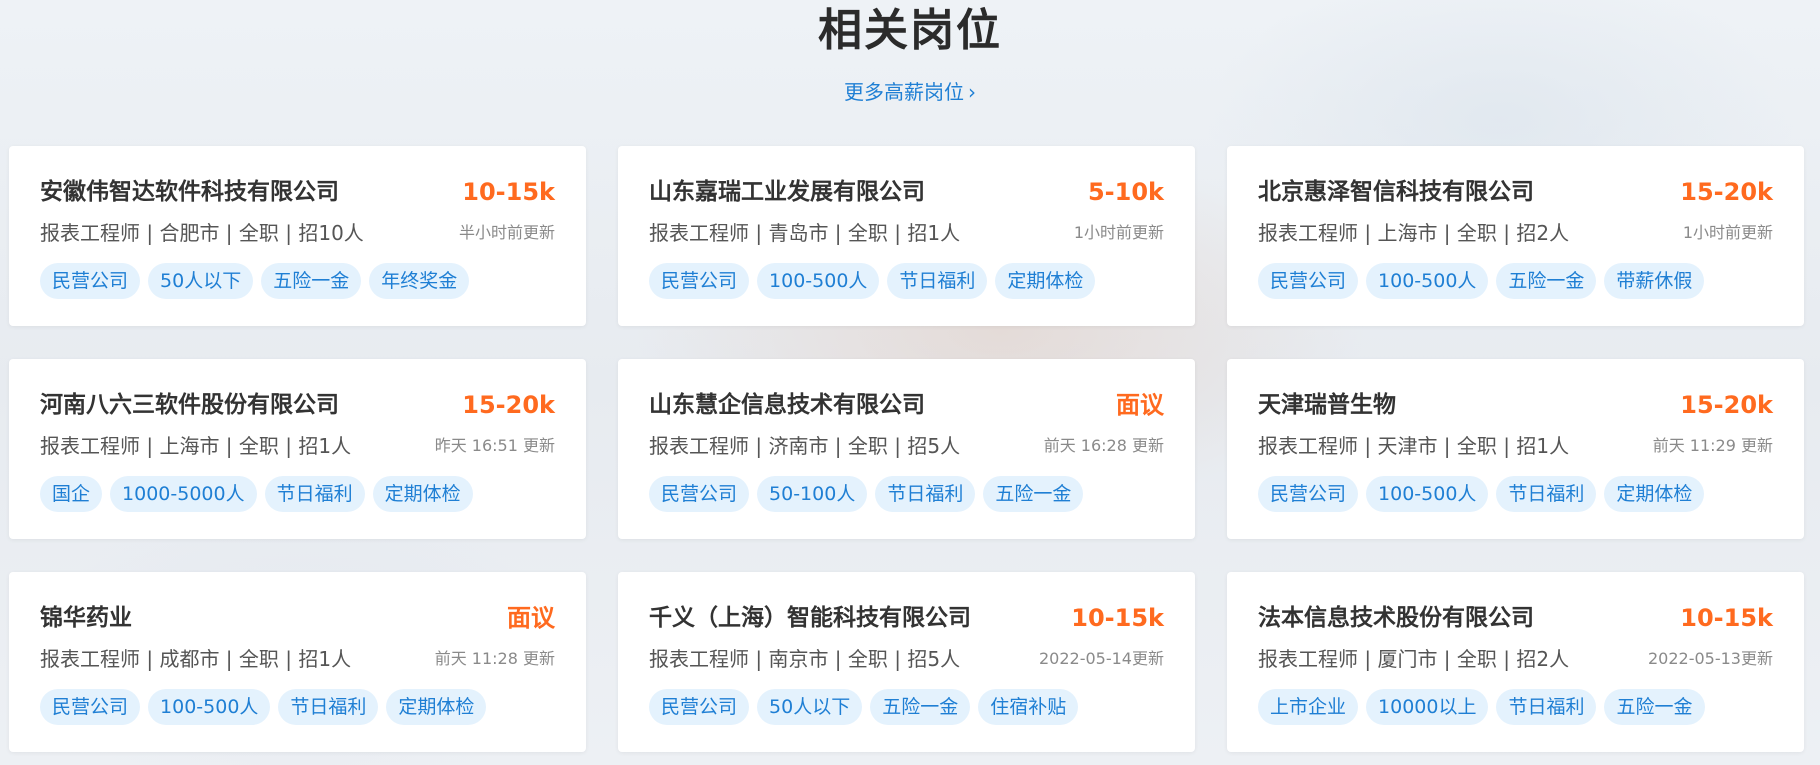 The height and width of the screenshot is (765, 1820). I want to click on company-name: 天津瑞普生物, so click(1327, 405).